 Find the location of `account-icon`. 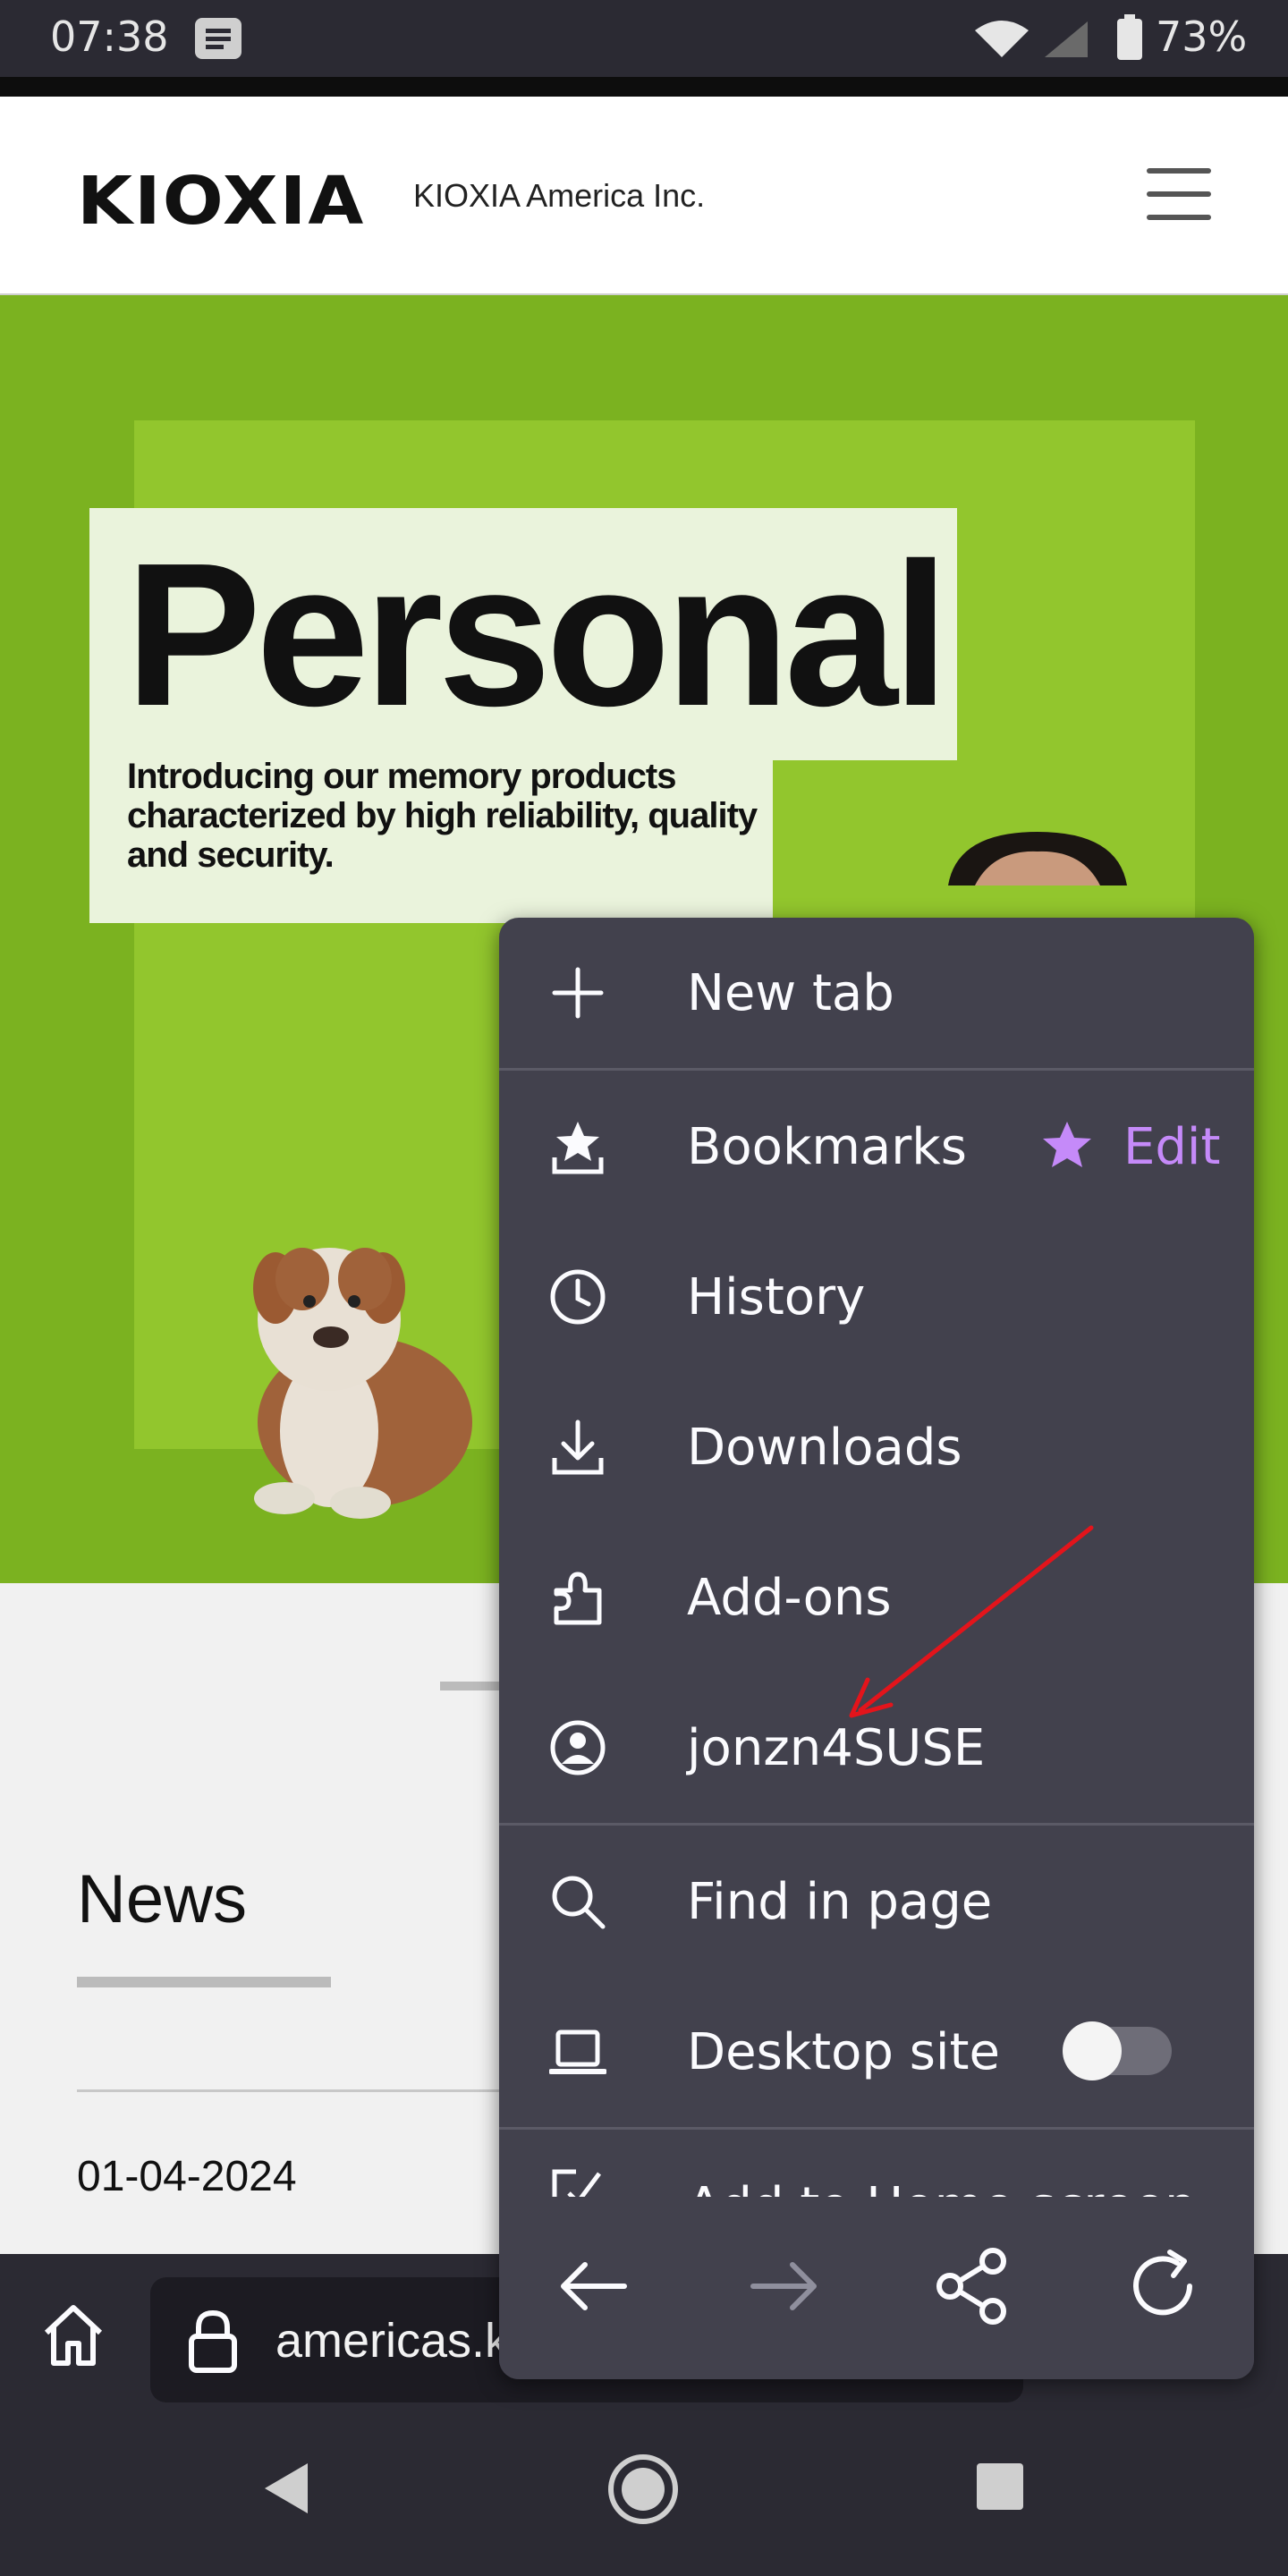

account-icon is located at coordinates (578, 1747).